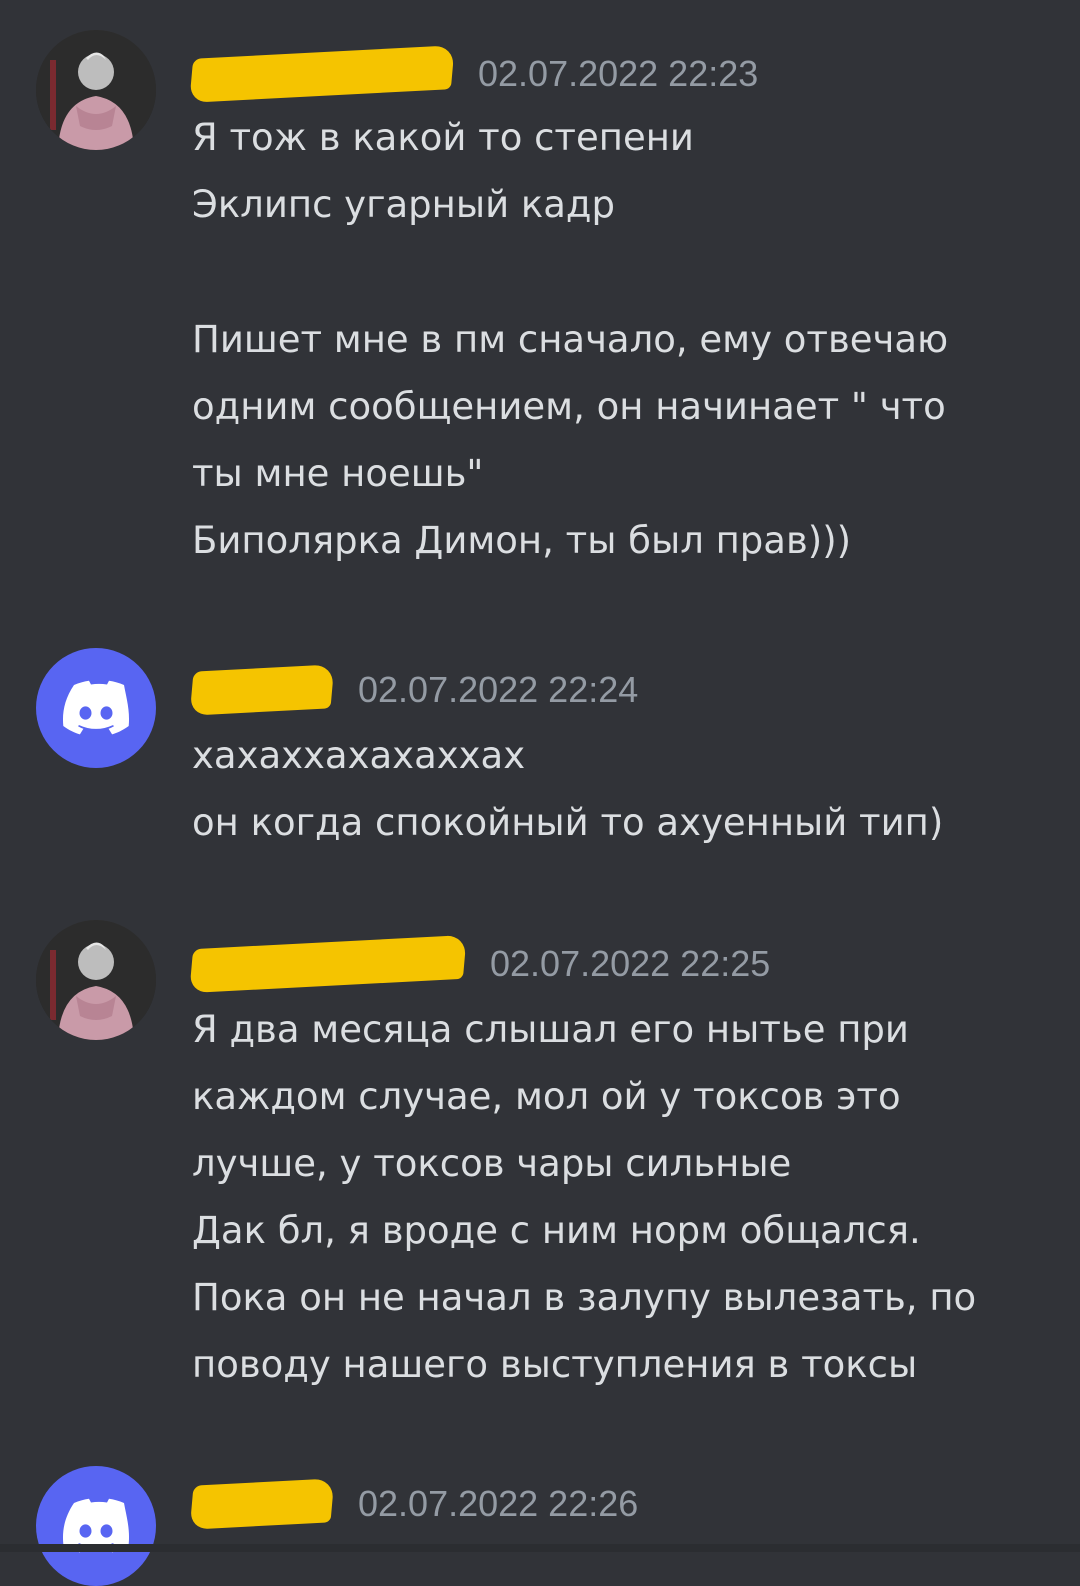 This screenshot has width=1080, height=1586. What do you see at coordinates (338, 473) in the screenshot?
I see `message-line: ты мне ноешь"` at bounding box center [338, 473].